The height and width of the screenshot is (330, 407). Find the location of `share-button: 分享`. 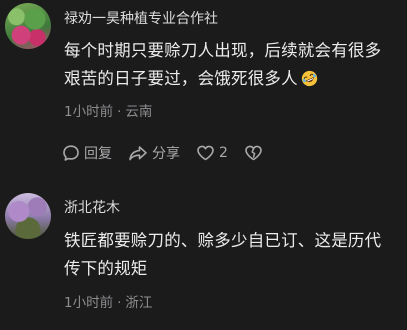

share-button: 分享 is located at coordinates (154, 153).